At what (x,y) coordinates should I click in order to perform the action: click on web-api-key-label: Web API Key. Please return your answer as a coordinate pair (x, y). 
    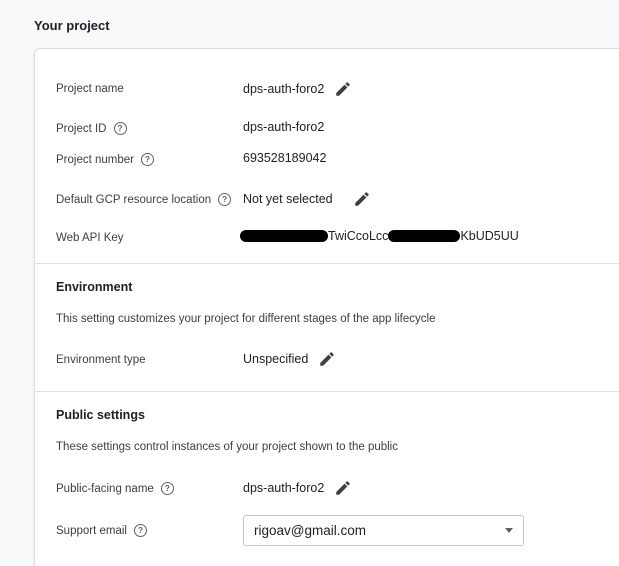
    Looking at the image, I should click on (90, 238).